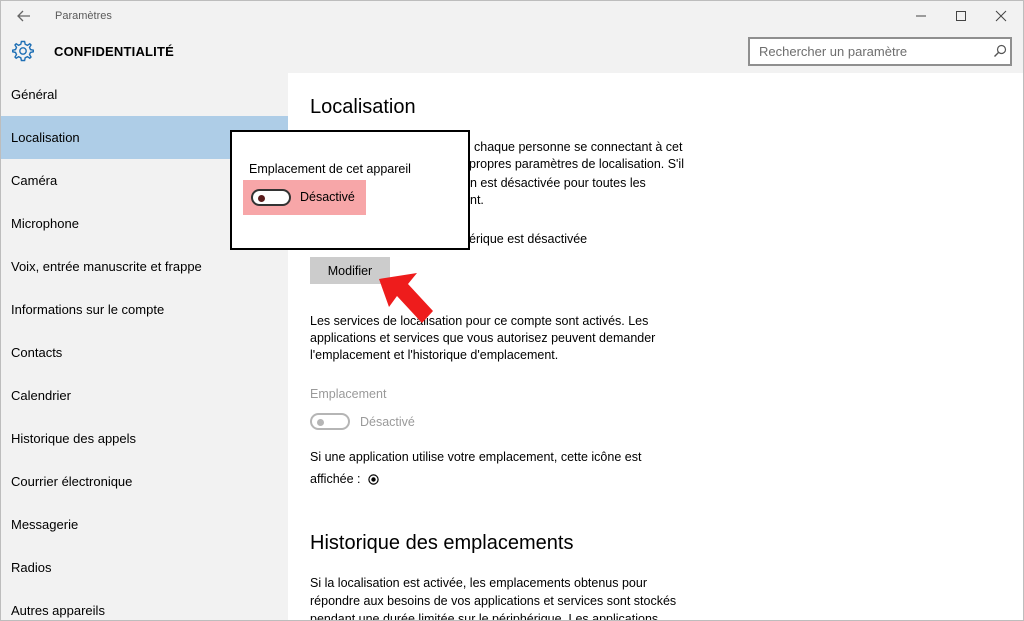 This screenshot has width=1024, height=621. Describe the element at coordinates (576, 164) in the screenshot. I see `intro-text-line: propres paramètres de localisation. S'il` at that location.